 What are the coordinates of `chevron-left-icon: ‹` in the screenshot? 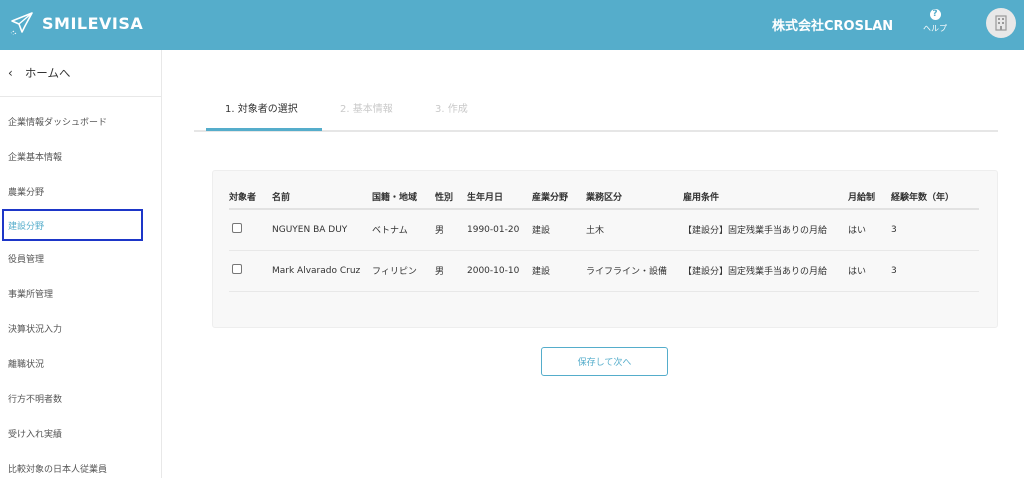 It's located at (10, 73).